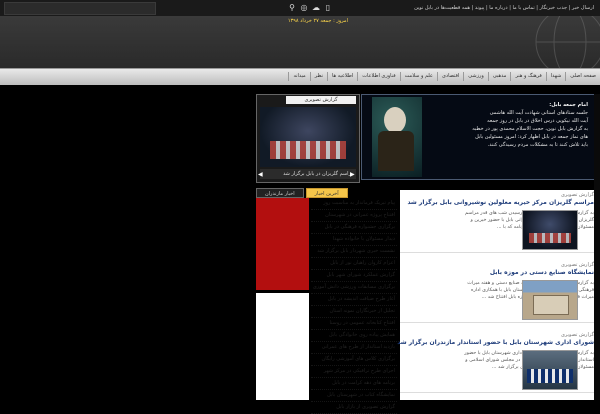 The height and width of the screenshot is (414, 600). I want to click on white-banner, so click(282, 346).